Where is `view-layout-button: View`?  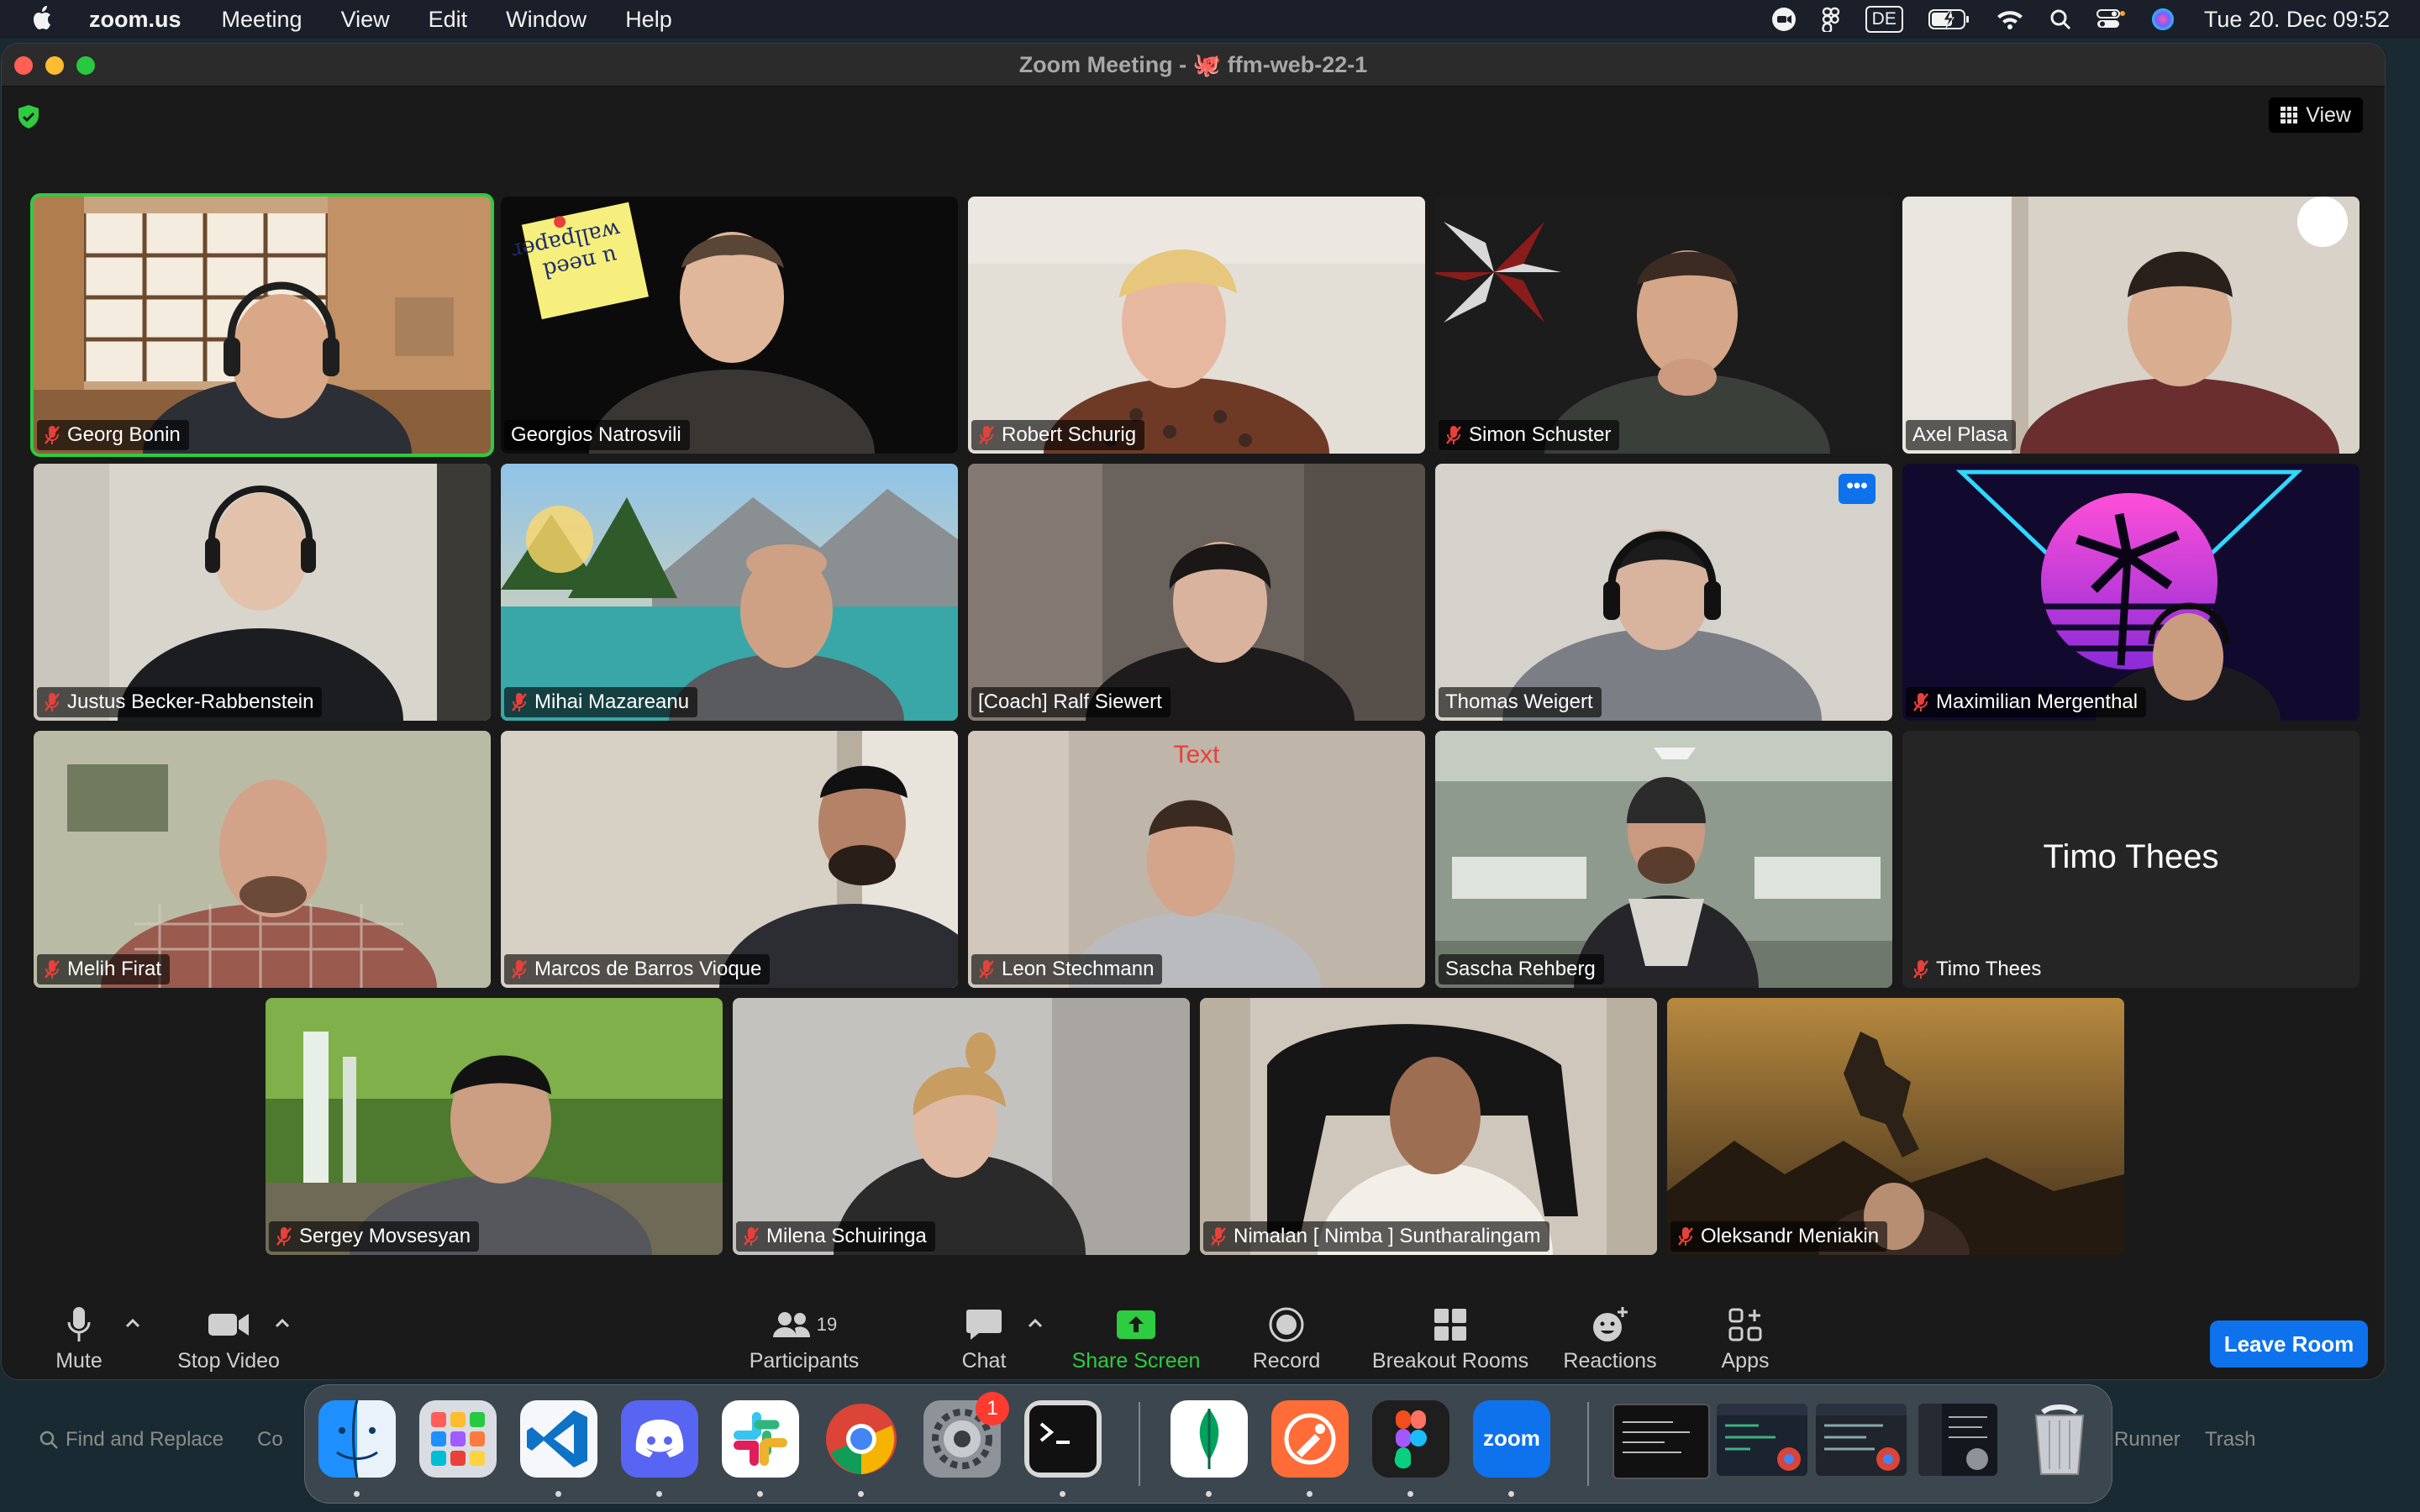 view-layout-button: View is located at coordinates (2316, 115).